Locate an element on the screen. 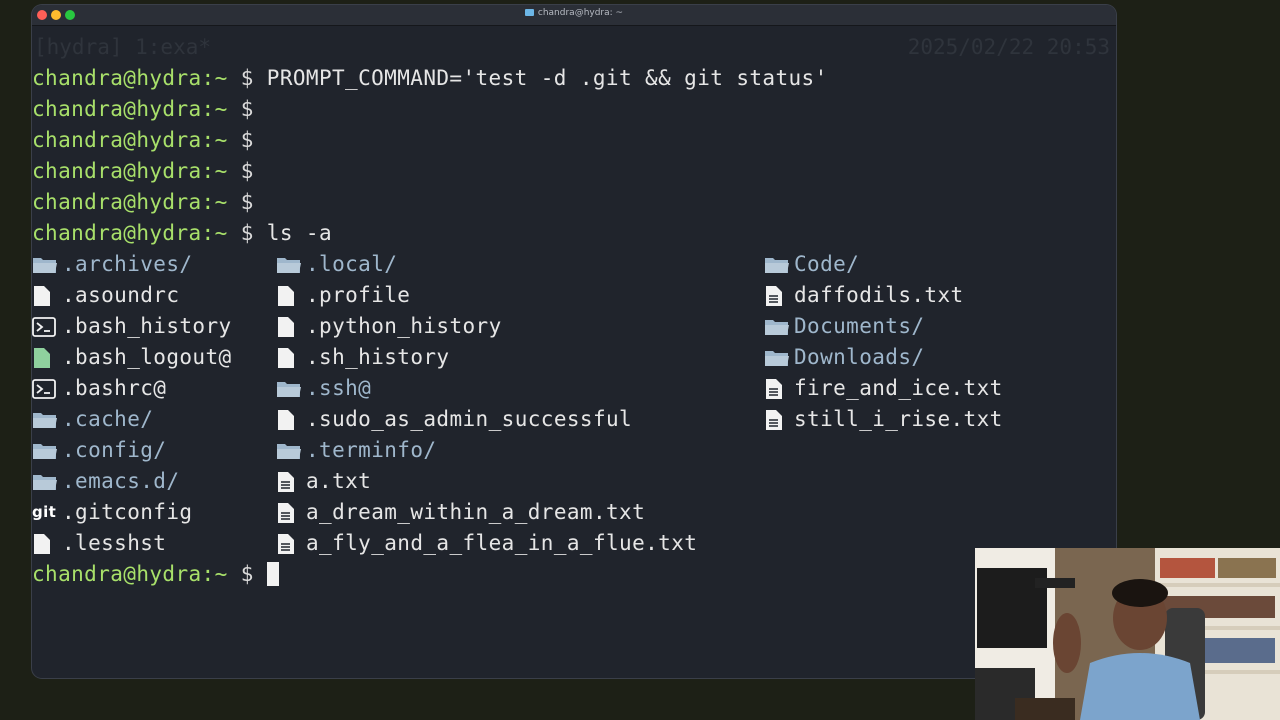 Image resolution: width=1280 pixels, height=720 pixels. listing-entry: a_dream_within_a_dream.txt is located at coordinates (460, 512).